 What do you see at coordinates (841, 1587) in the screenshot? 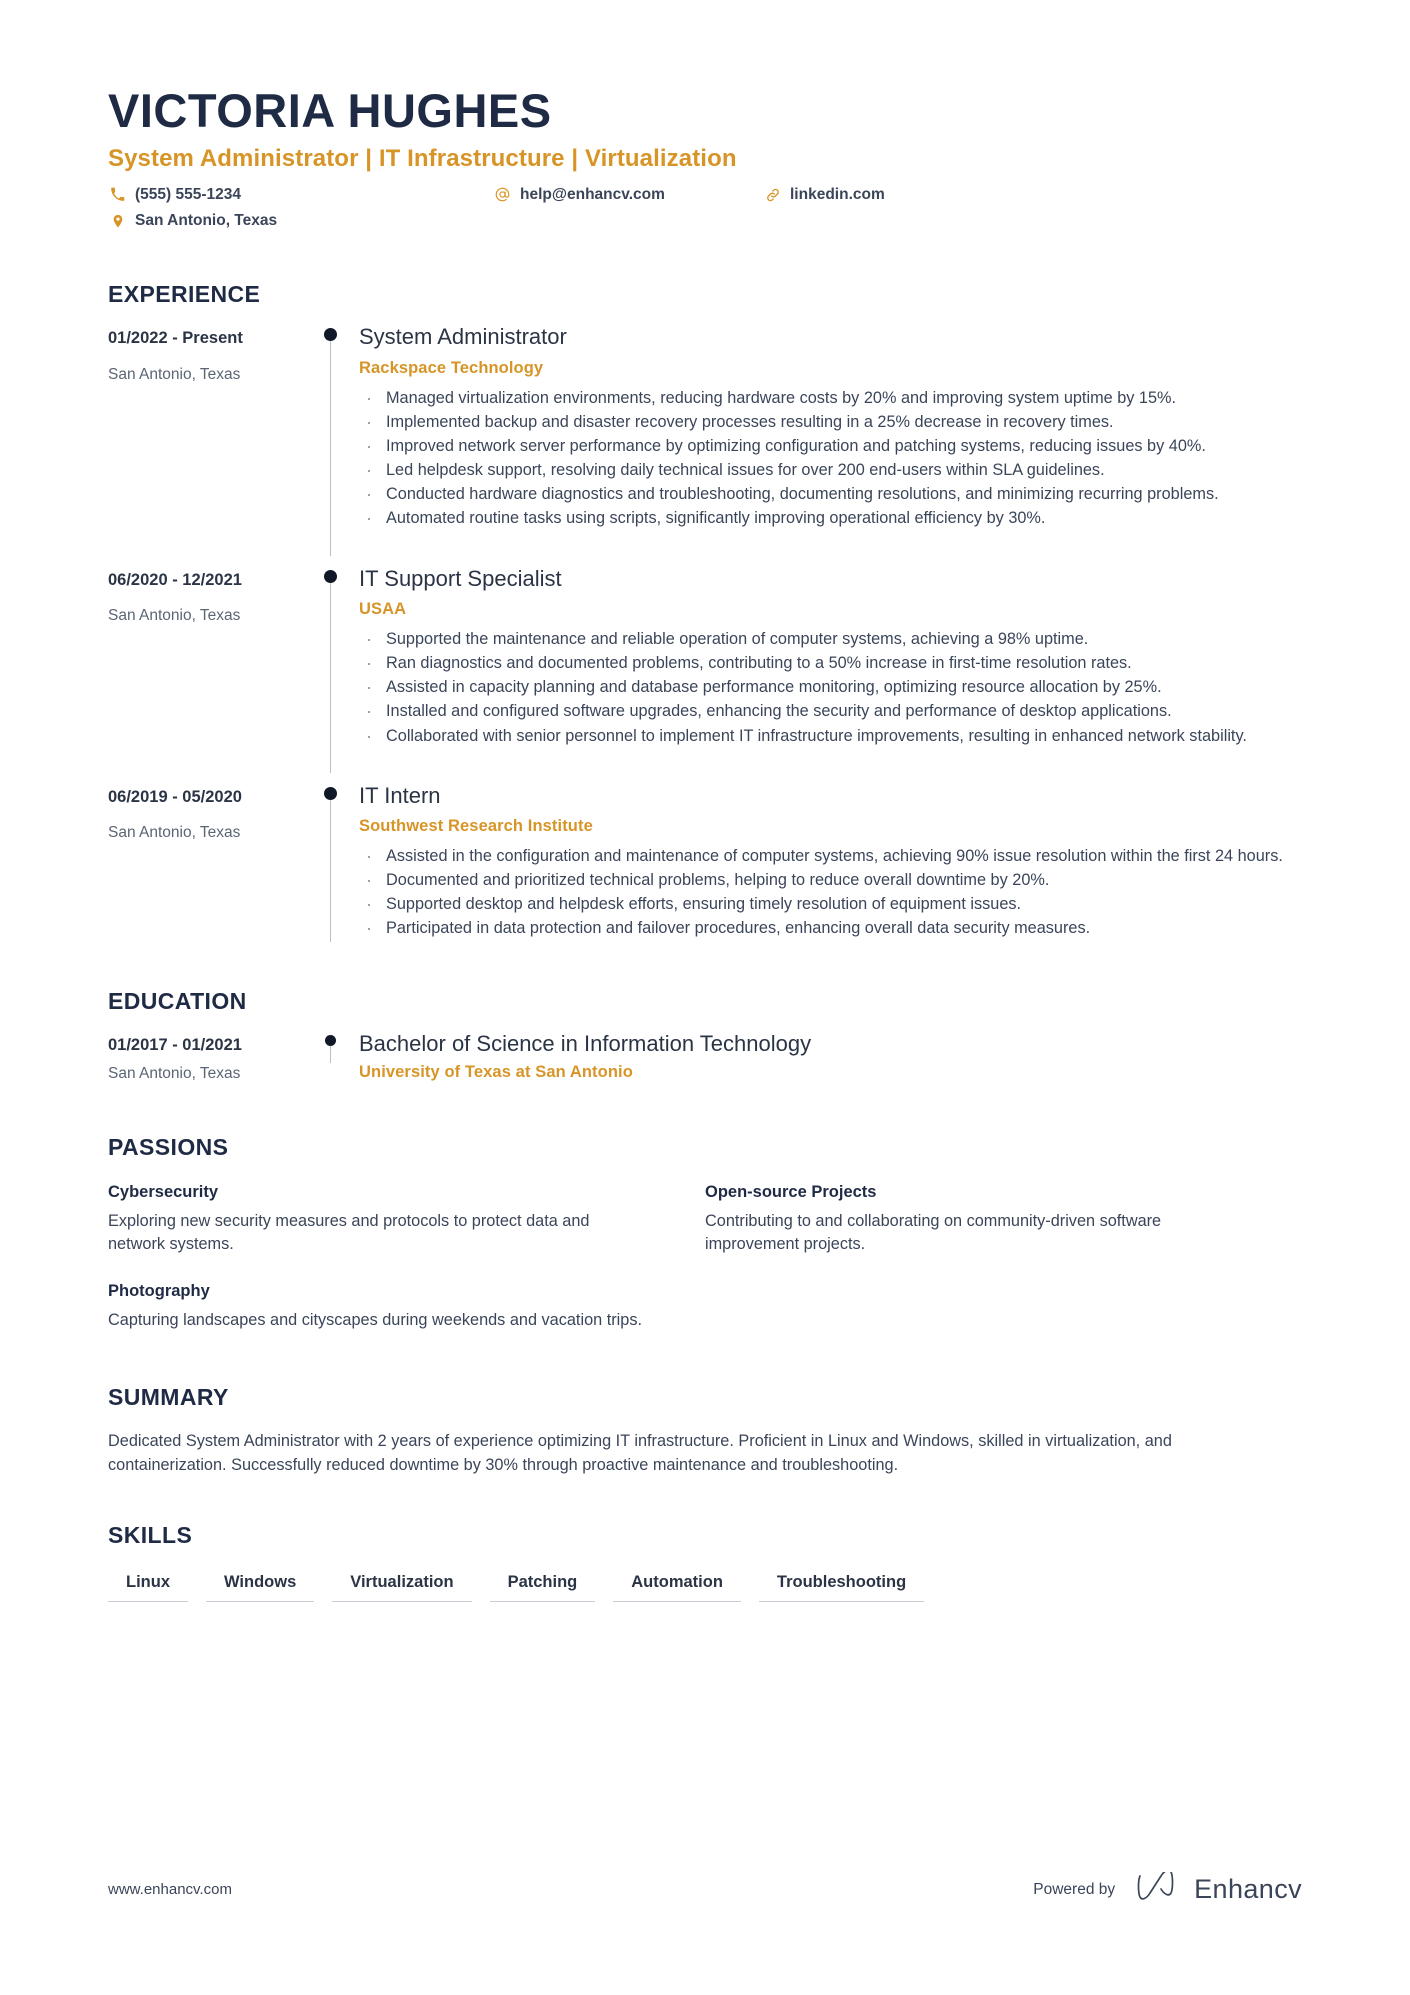
I see `skill-tag: Troubleshooting` at bounding box center [841, 1587].